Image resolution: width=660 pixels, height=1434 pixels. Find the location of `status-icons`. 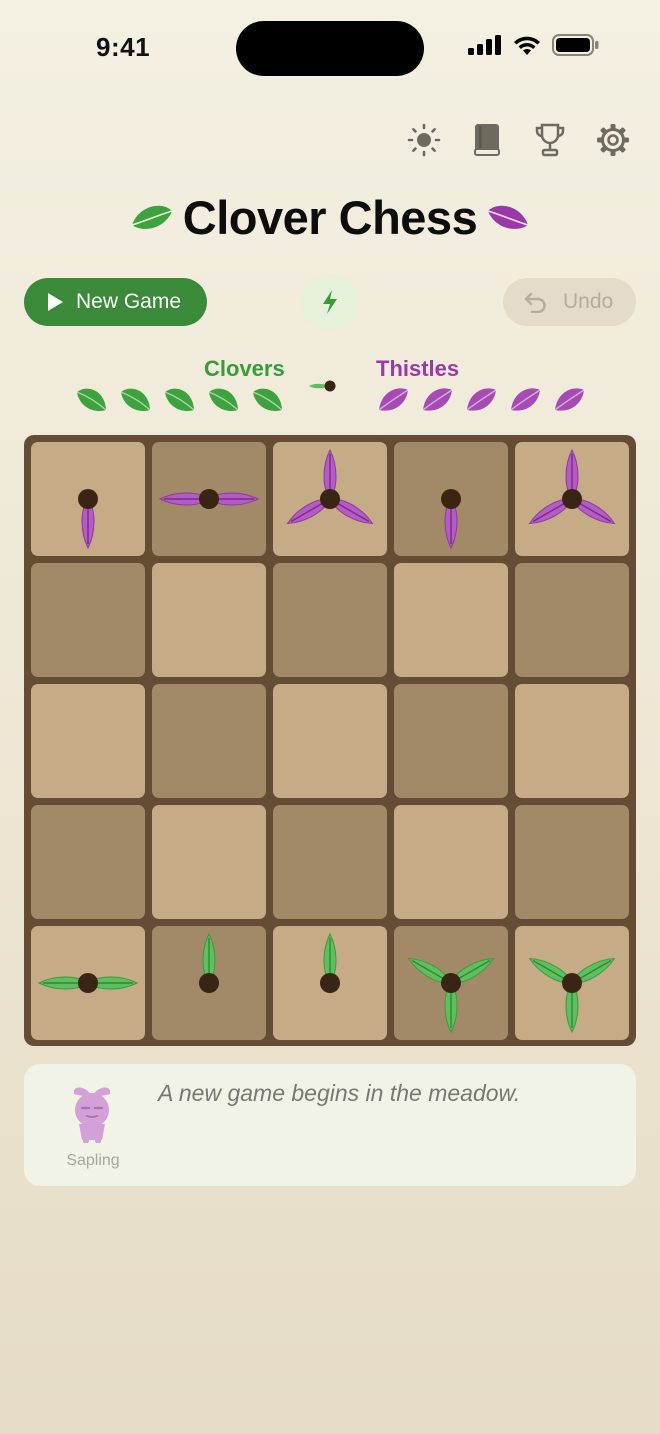

status-icons is located at coordinates (534, 45).